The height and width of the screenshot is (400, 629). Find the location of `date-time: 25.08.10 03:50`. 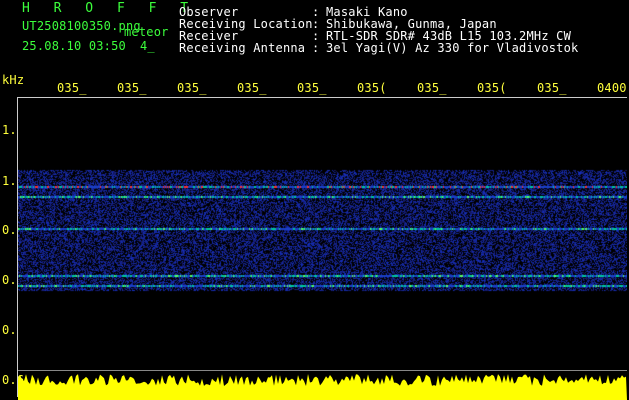

date-time: 25.08.10 03:50 is located at coordinates (74, 46).